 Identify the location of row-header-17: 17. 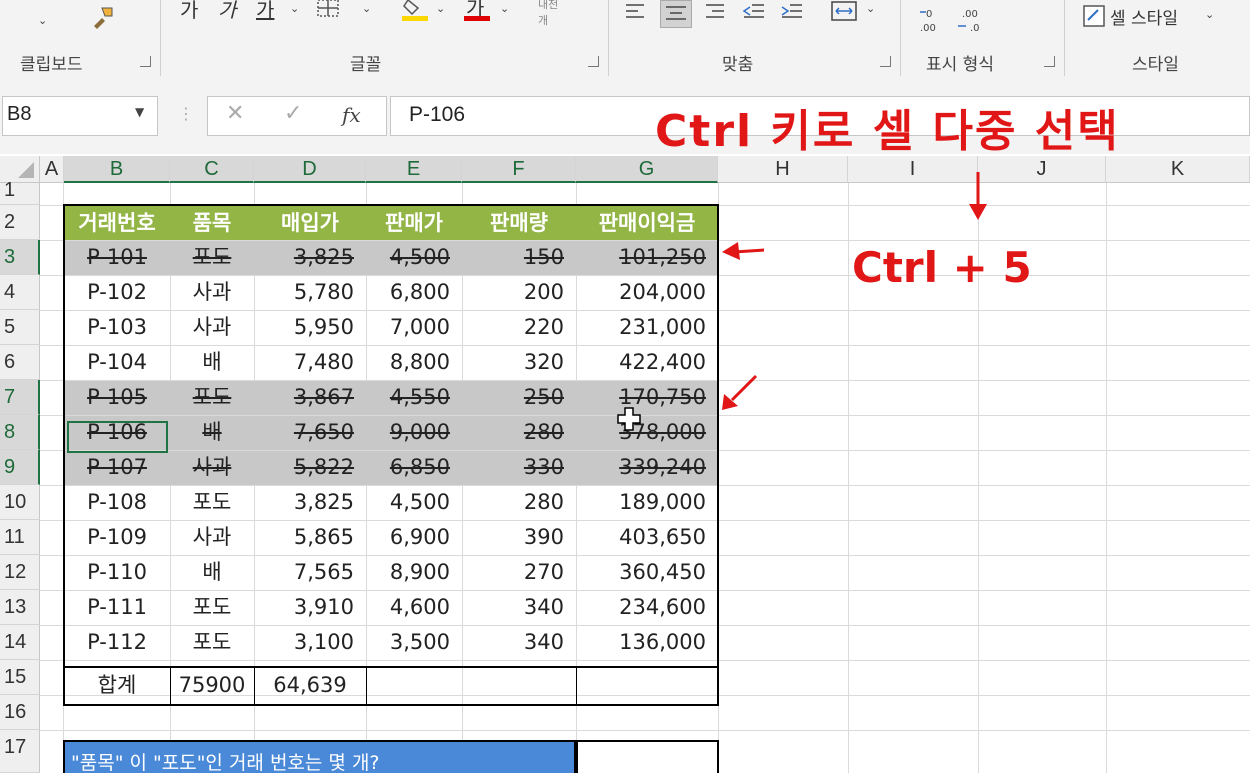
(20, 751).